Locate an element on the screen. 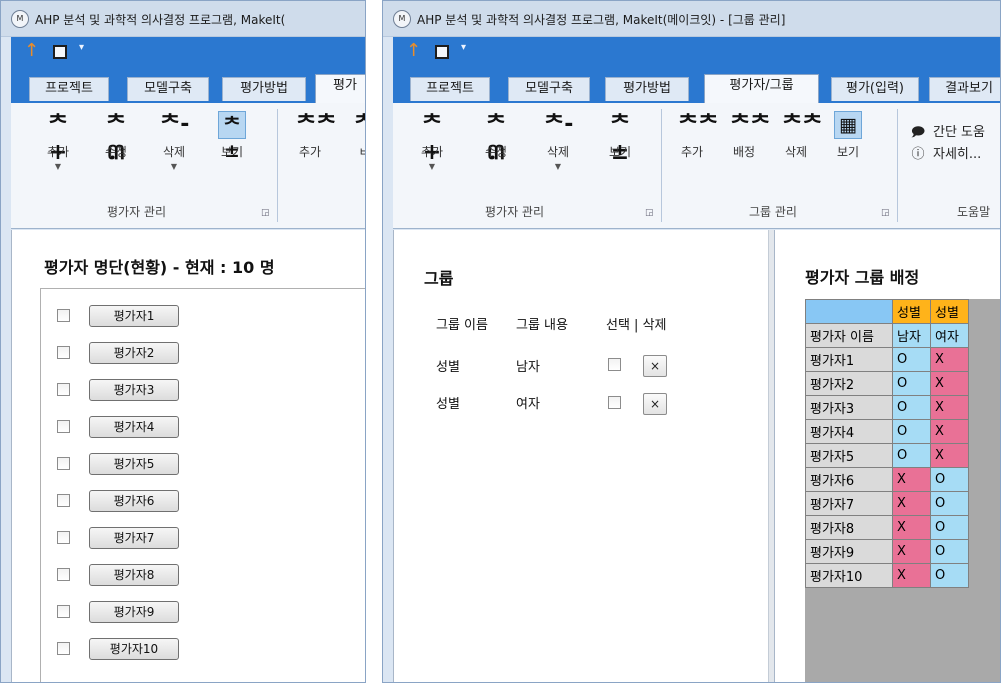  tab-evaluator: 평가 is located at coordinates (340, 88).